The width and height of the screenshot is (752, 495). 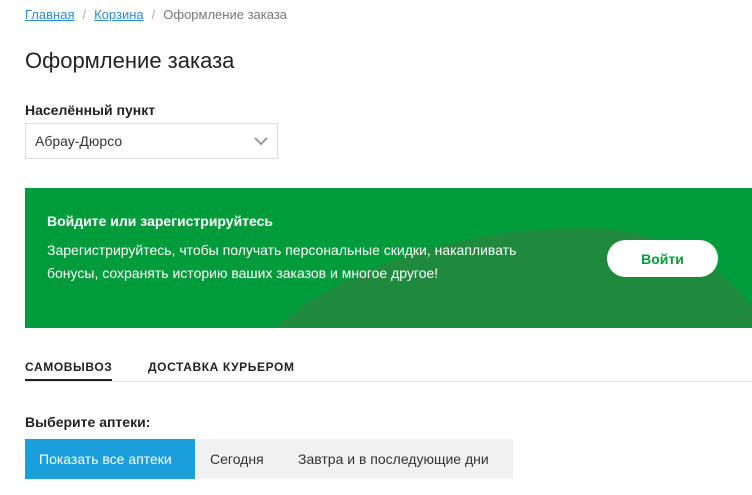 I want to click on tab-pickup: САМОВЫВОЗ, so click(x=69, y=370).